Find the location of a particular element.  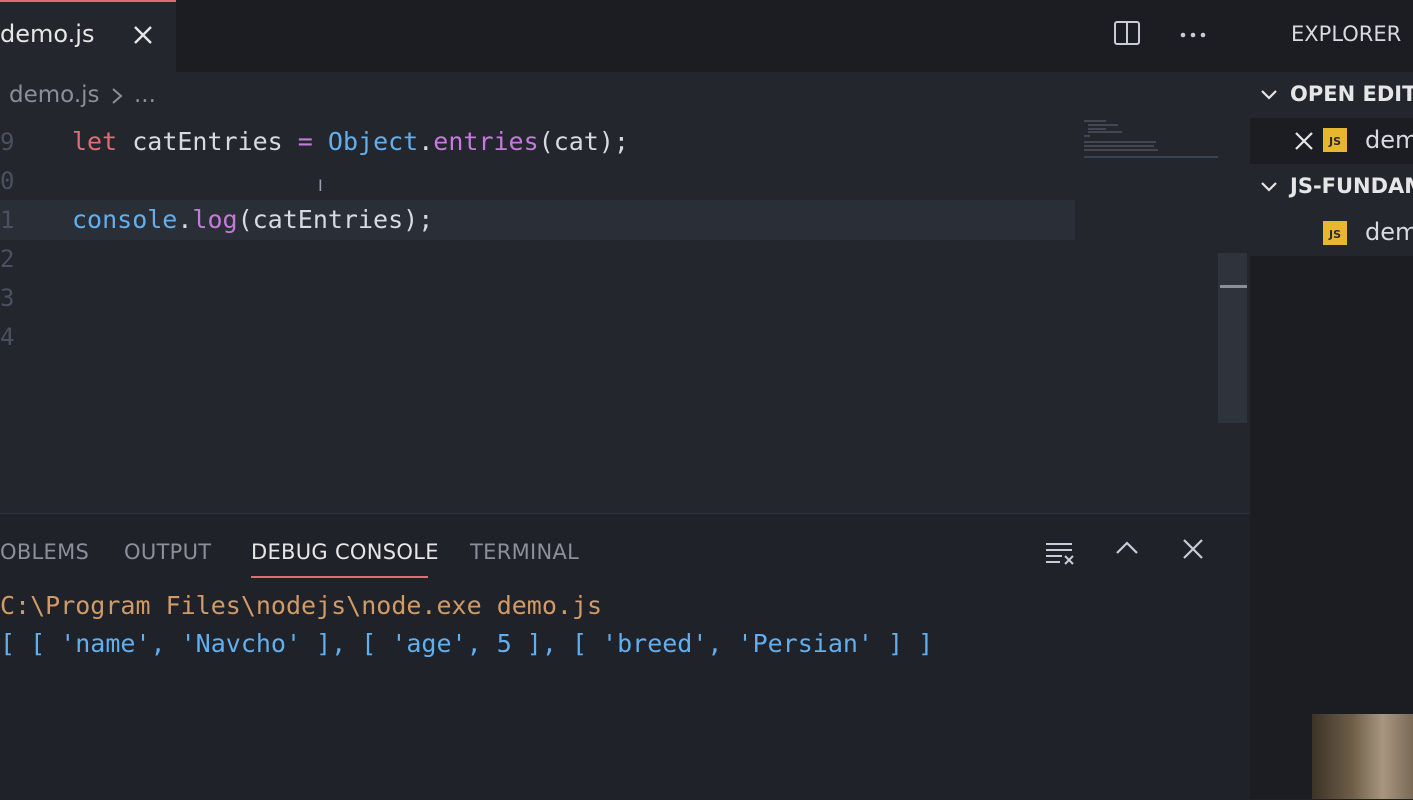

folder-section: JS-FUNDAM is located at coordinates (1331, 187).